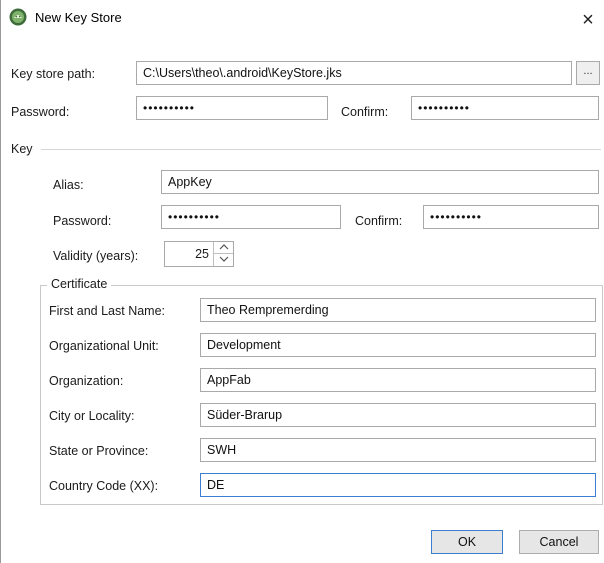 The width and height of the screenshot is (604, 563). What do you see at coordinates (354, 73) in the screenshot?
I see `key-store-path-input: C:\Users\theo\.android\KeyStore.jks` at bounding box center [354, 73].